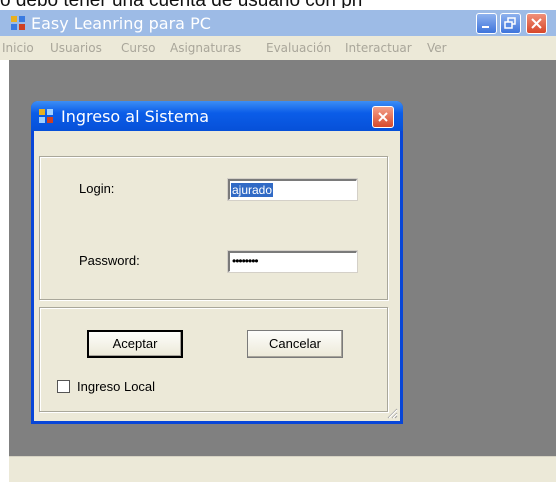 The width and height of the screenshot is (556, 482). I want to click on actions-group, so click(213, 359).